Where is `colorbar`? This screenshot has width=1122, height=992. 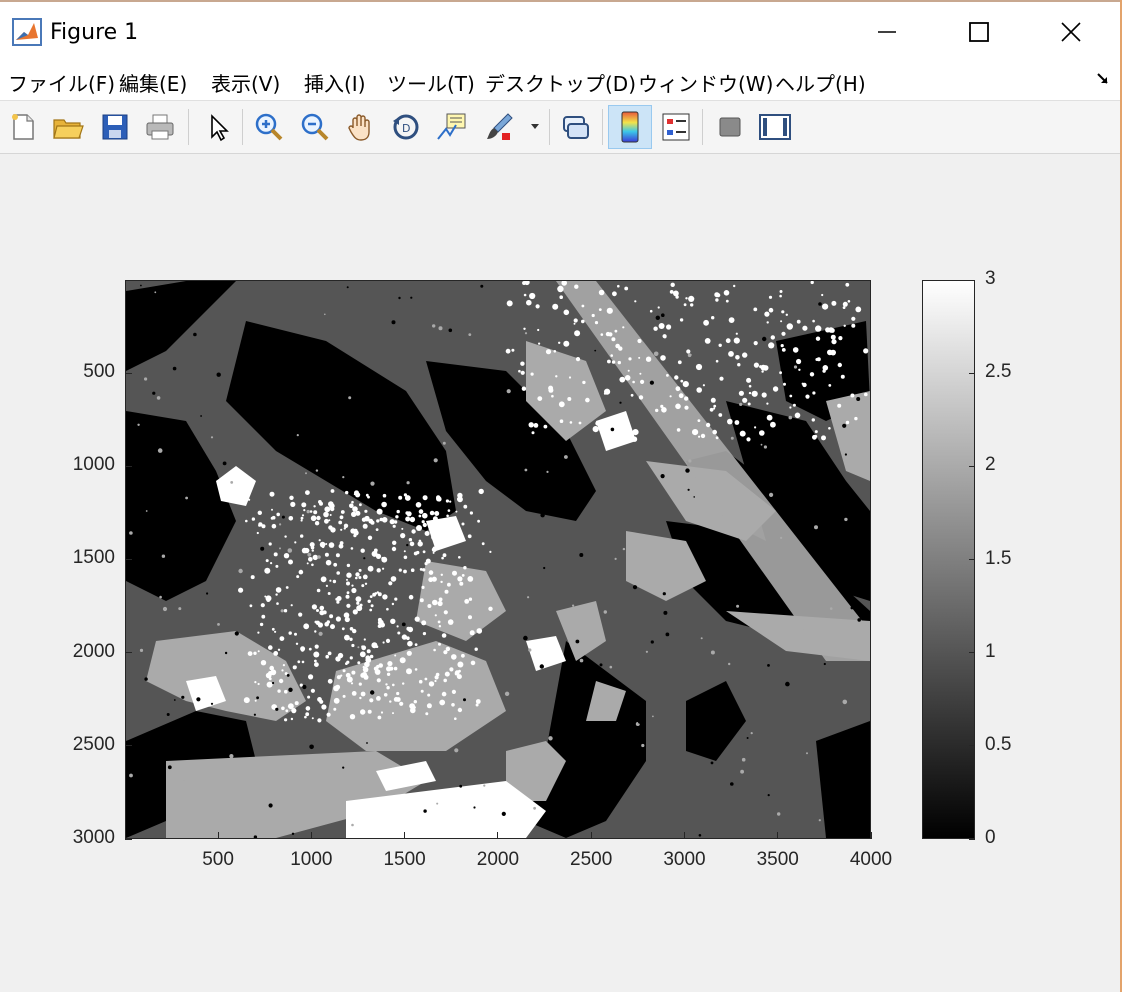 colorbar is located at coordinates (948, 559).